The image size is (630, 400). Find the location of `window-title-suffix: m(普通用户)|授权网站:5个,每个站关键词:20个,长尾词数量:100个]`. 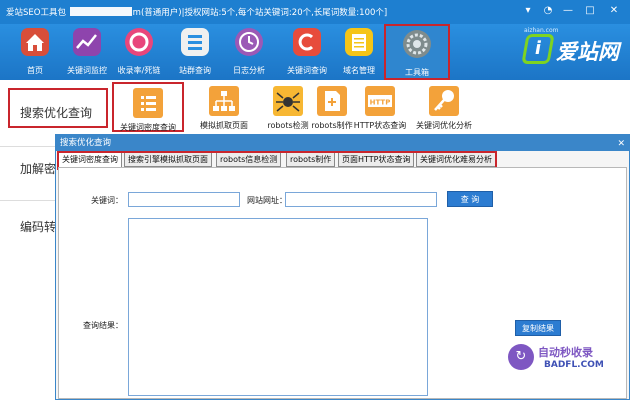

window-title-suffix: m(普通用户)|授权网站:5个,每个站关键词:20个,长尾词数量:100个] is located at coordinates (260, 13).